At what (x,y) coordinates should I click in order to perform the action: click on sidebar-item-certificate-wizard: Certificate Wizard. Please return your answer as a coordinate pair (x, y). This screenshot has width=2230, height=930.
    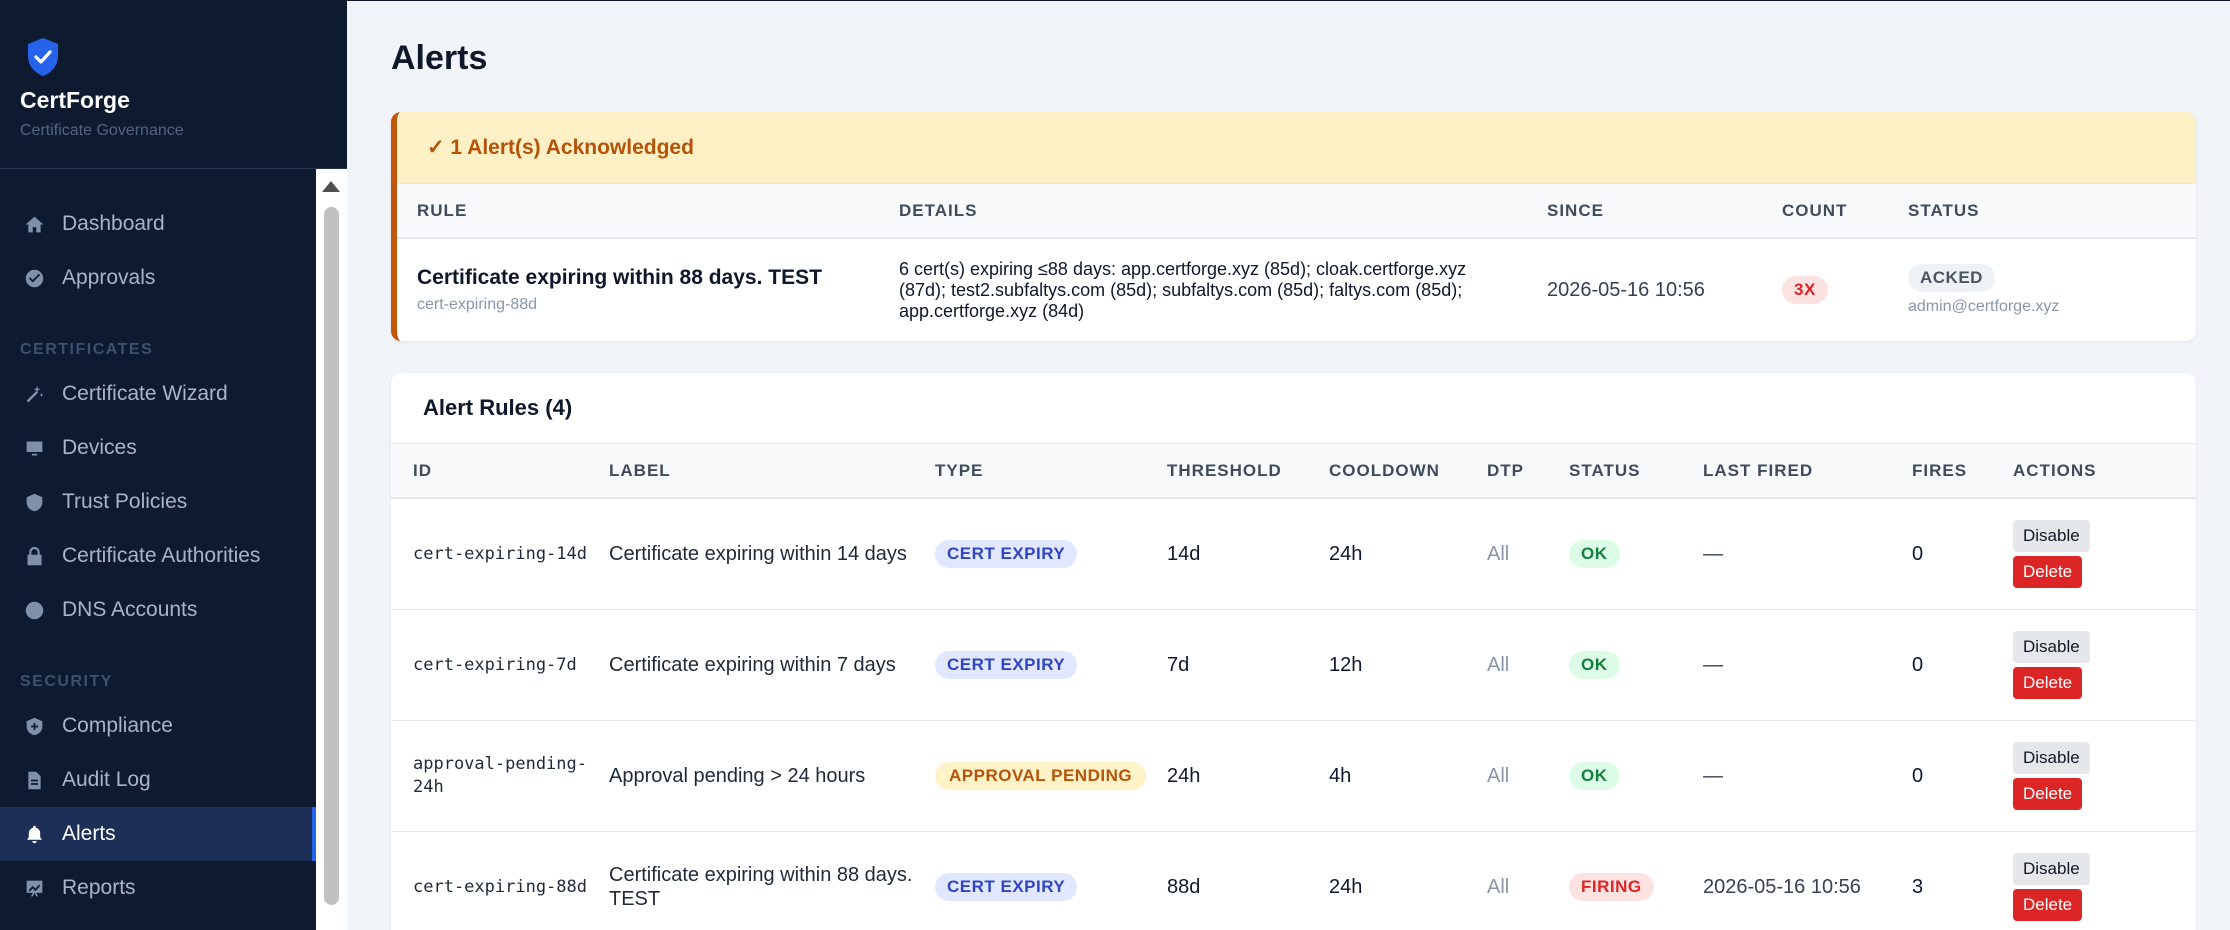
    Looking at the image, I should click on (158, 394).